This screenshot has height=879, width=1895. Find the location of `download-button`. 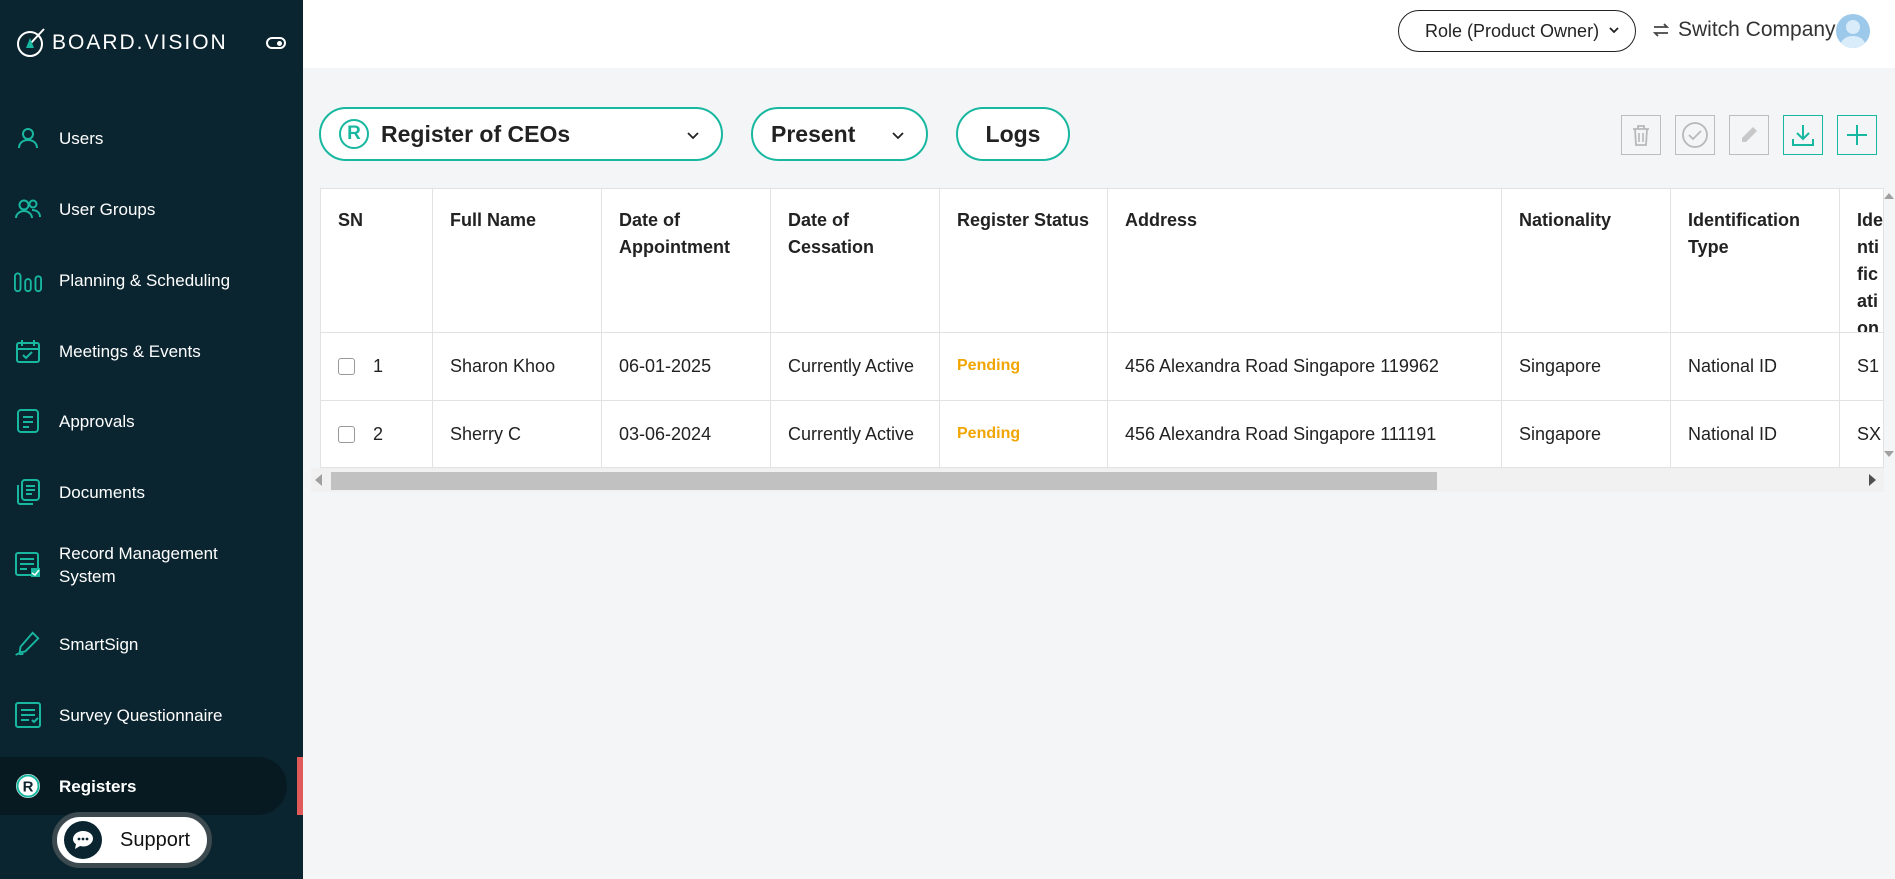

download-button is located at coordinates (1803, 135).